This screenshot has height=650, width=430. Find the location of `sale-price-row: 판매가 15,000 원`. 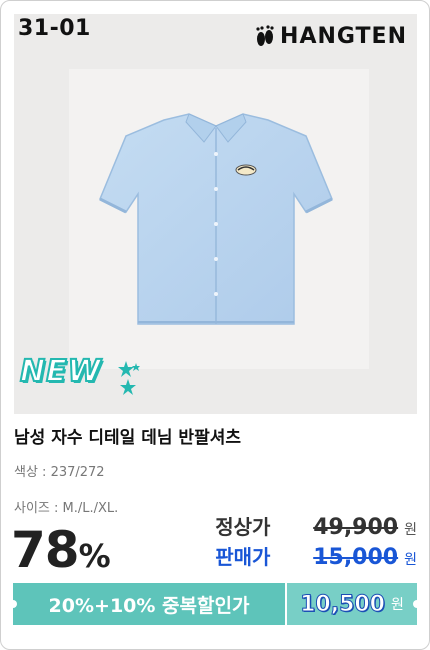

sale-price-row: 판매가 15,000 원 is located at coordinates (316, 555).